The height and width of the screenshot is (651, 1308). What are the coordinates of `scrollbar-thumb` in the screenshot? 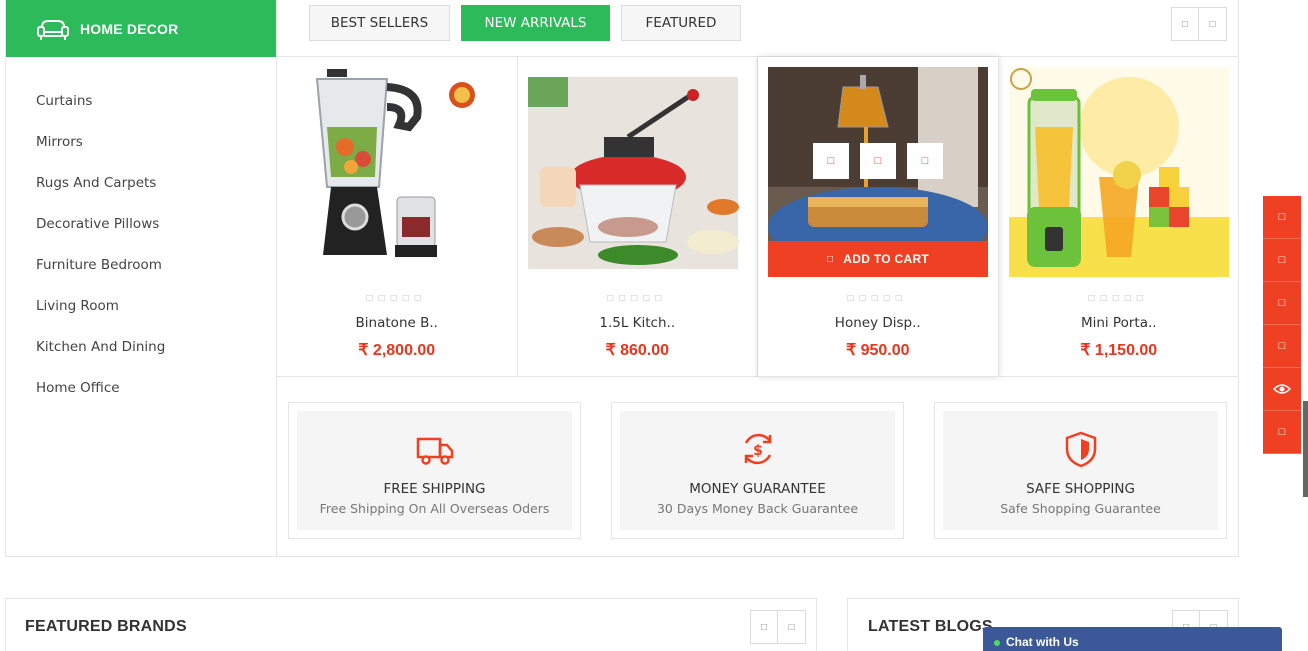 It's located at (1305, 449).